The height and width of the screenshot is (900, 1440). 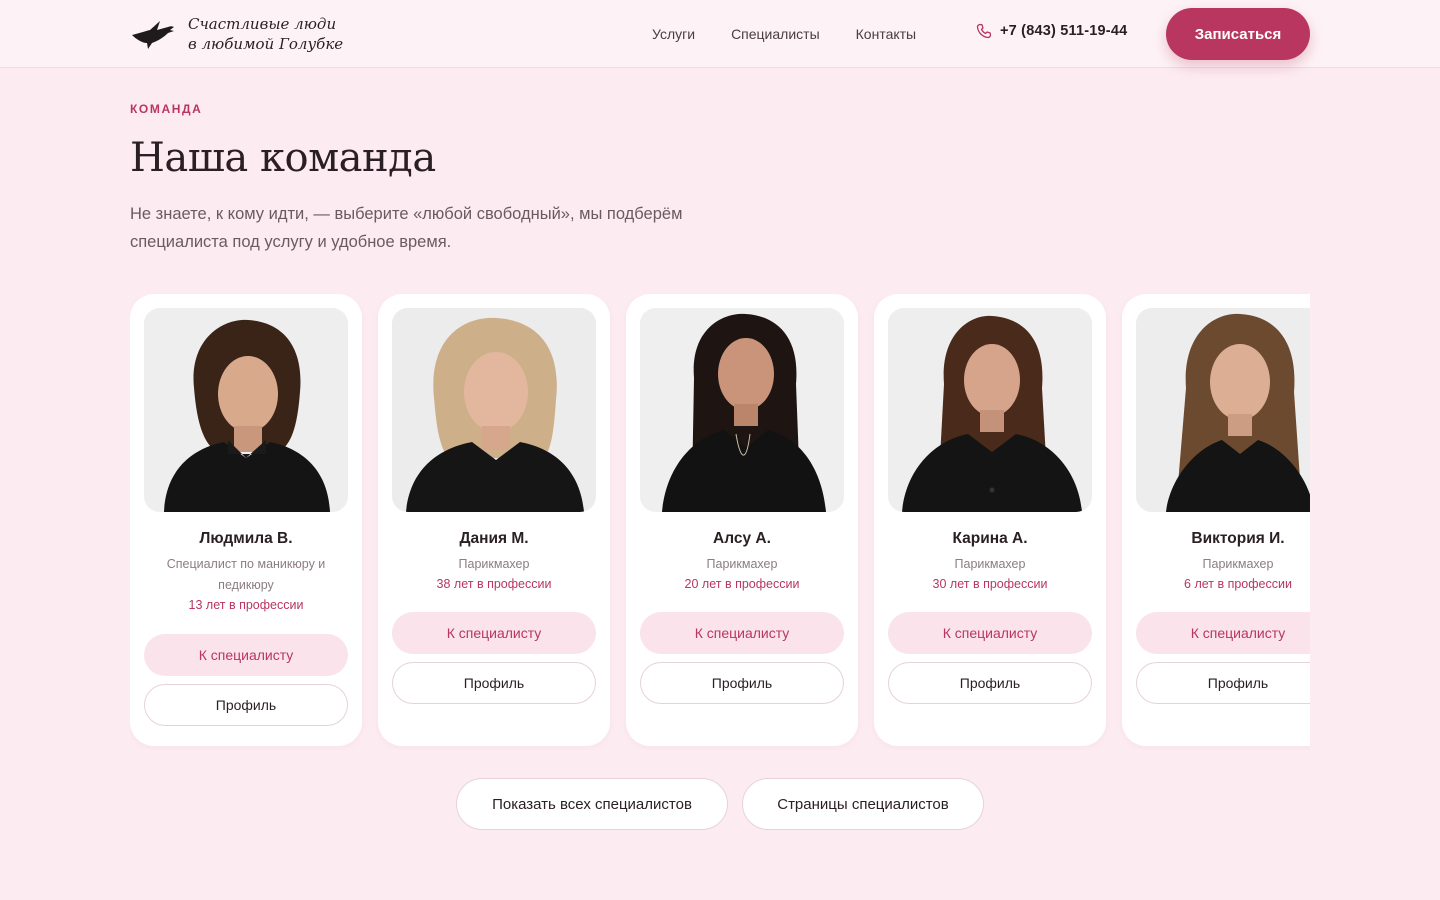 I want to click on specialist-experience: 13 лет в профессии, so click(x=246, y=605).